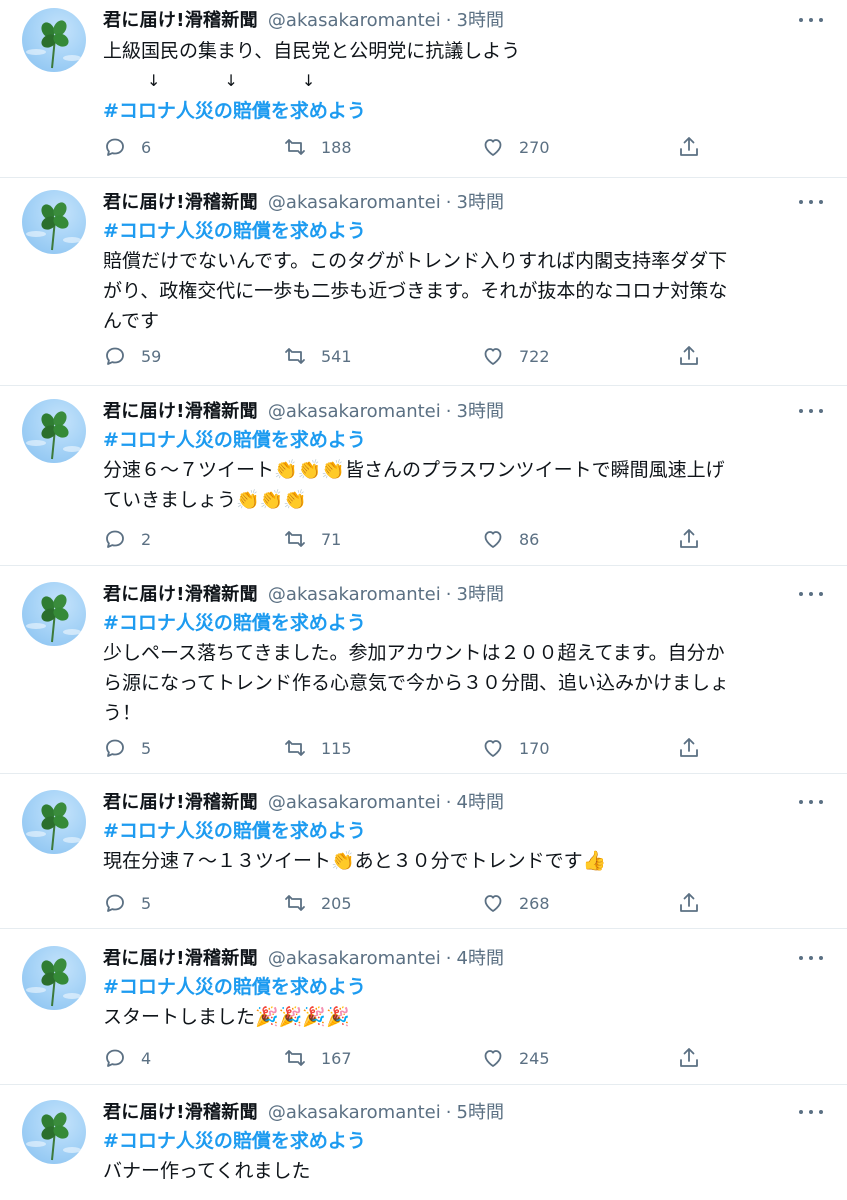  What do you see at coordinates (515, 903) in the screenshot?
I see `like-button: 268` at bounding box center [515, 903].